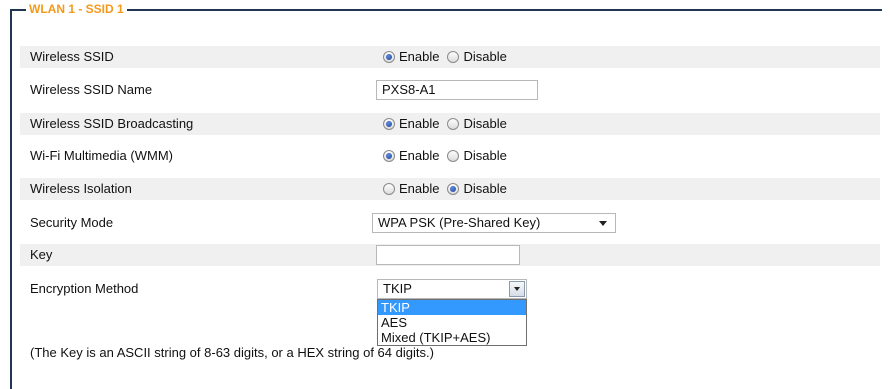 The height and width of the screenshot is (389, 890). Describe the element at coordinates (389, 189) in the screenshot. I see `isolation-enable-radio` at that location.